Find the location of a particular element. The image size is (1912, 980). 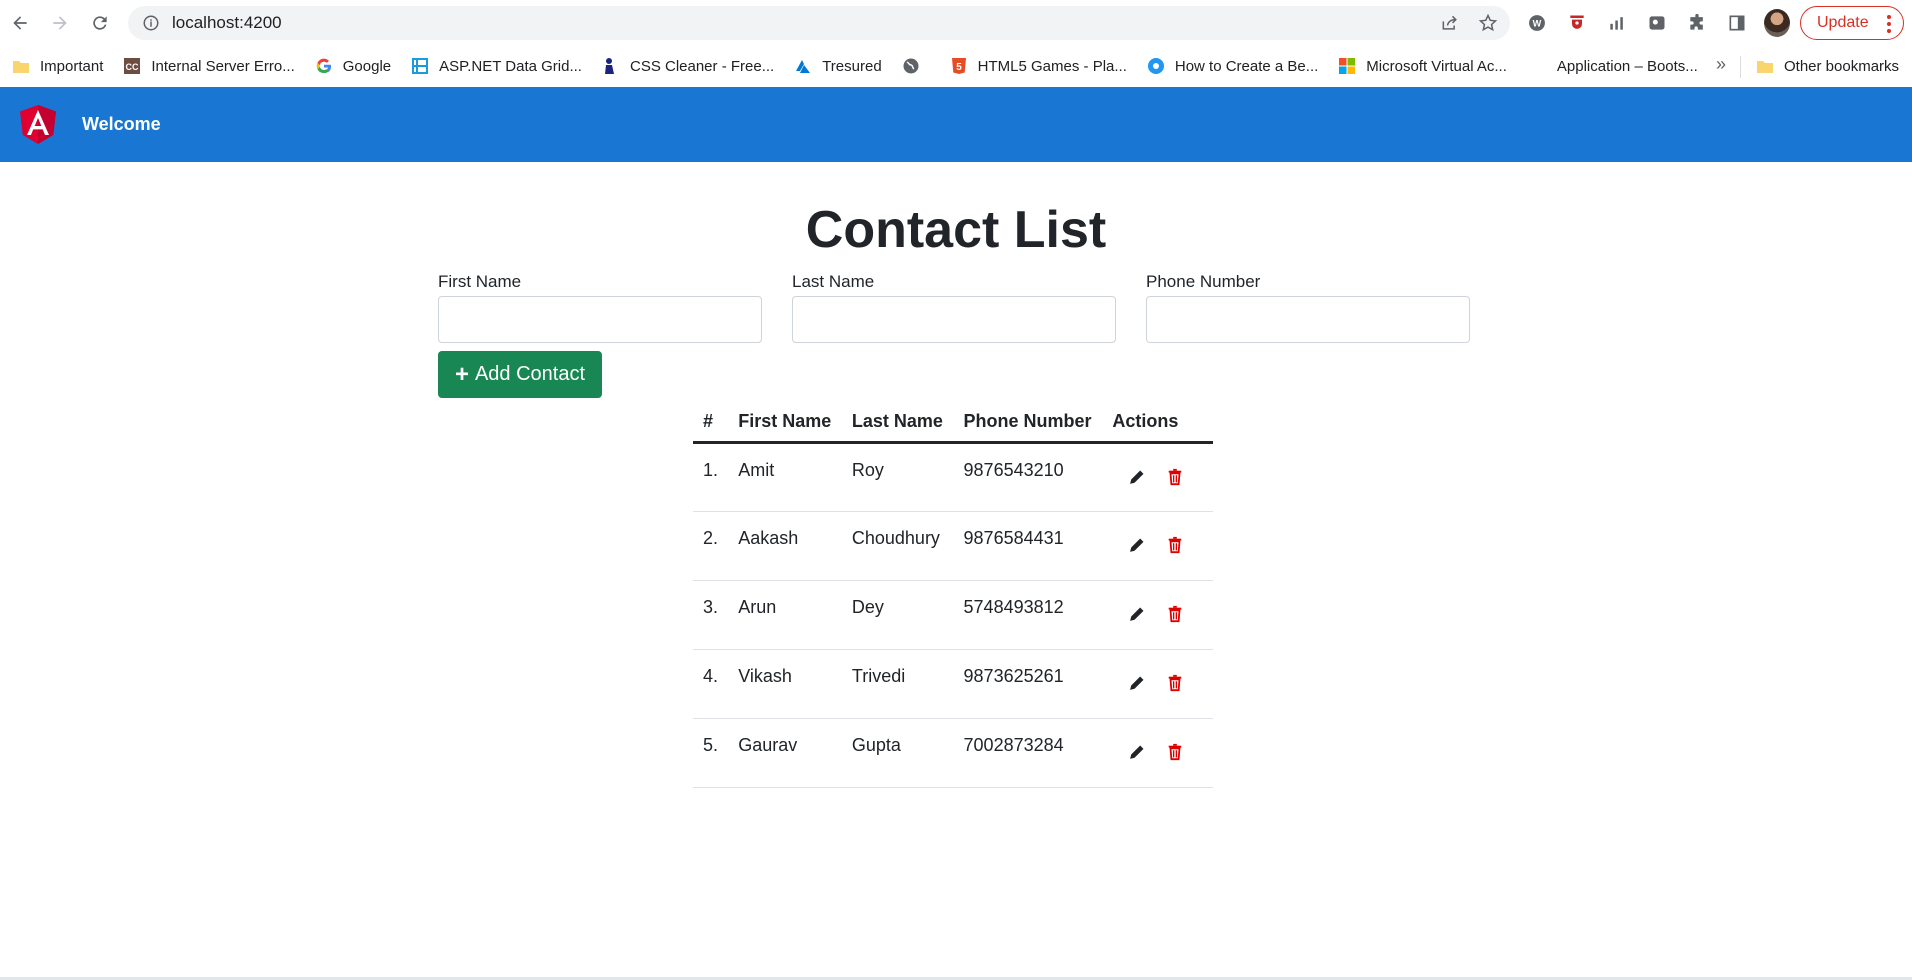

extensions-area: W is located at coordinates (1657, 23).